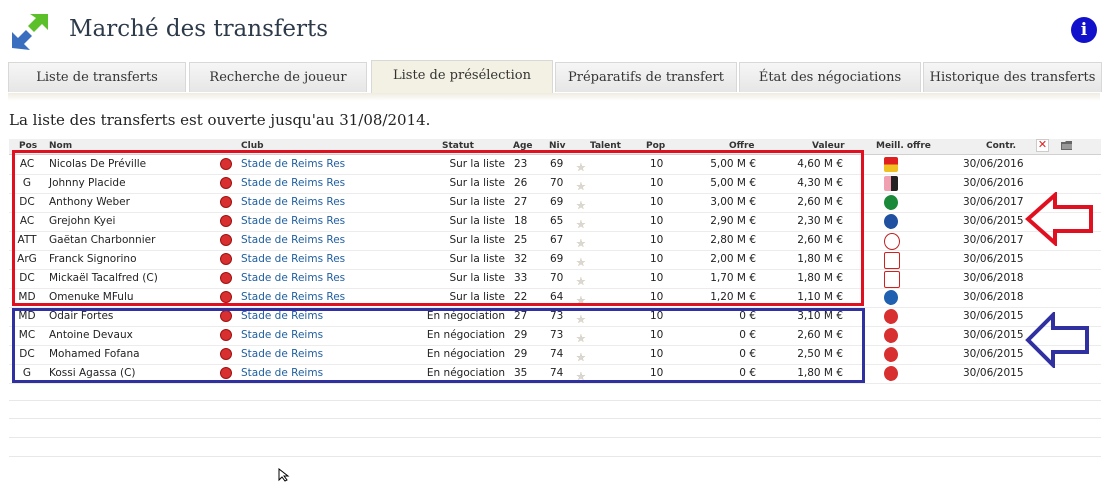 The image size is (1109, 482). What do you see at coordinates (892, 241) in the screenshot?
I see `redbull-crest-icon` at bounding box center [892, 241].